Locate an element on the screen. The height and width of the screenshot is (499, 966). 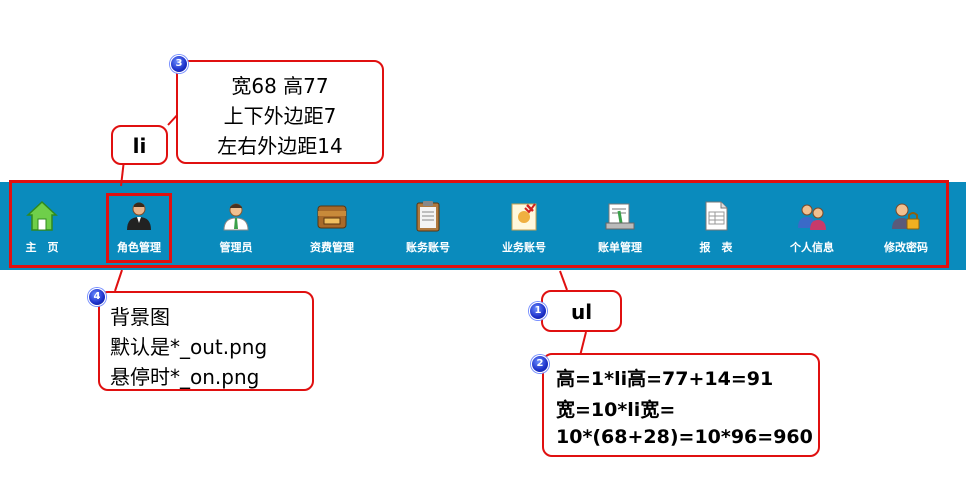
li-callout: li is located at coordinates (139, 145).